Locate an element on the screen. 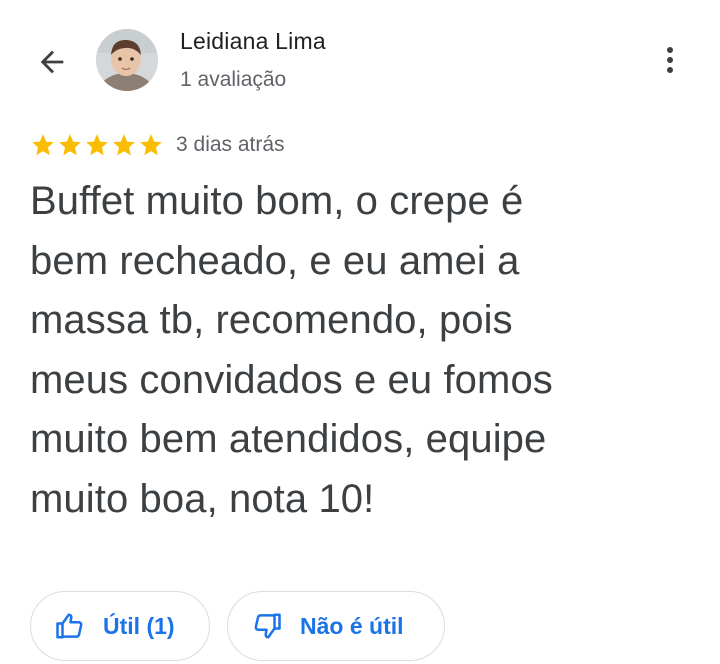  not-helpful-button: Não é útil is located at coordinates (336, 626).